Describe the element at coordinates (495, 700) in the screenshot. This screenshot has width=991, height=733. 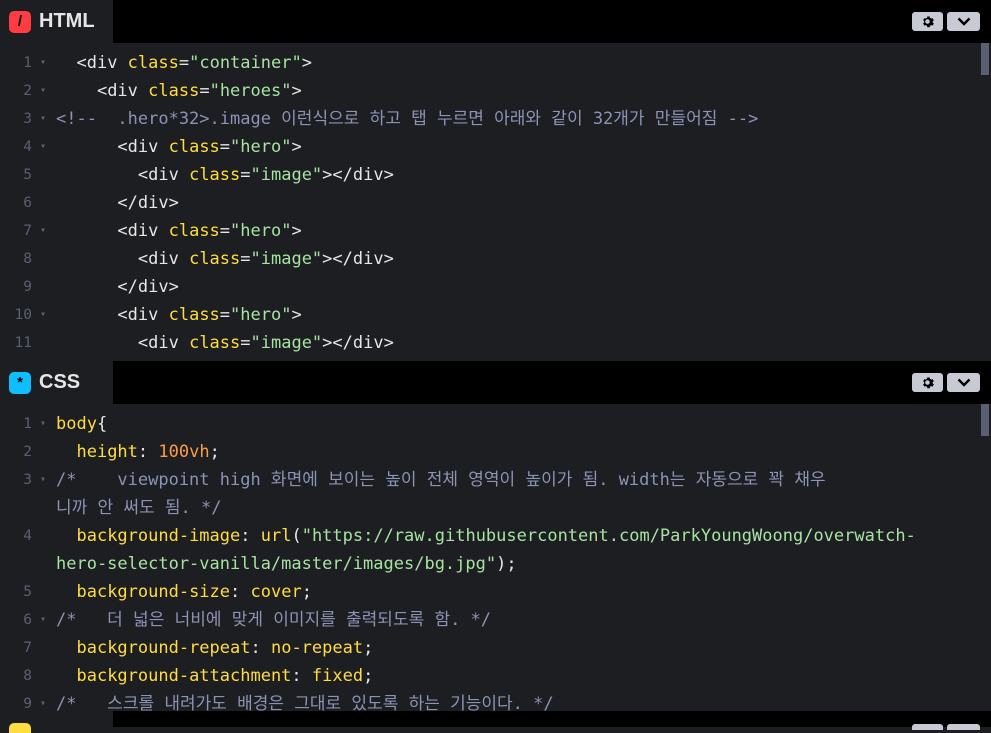
I see `code-line: 9 ▾ /* 스크롤 내려가도 배경은 그대로 있도록 하는 기능이다. */` at that location.